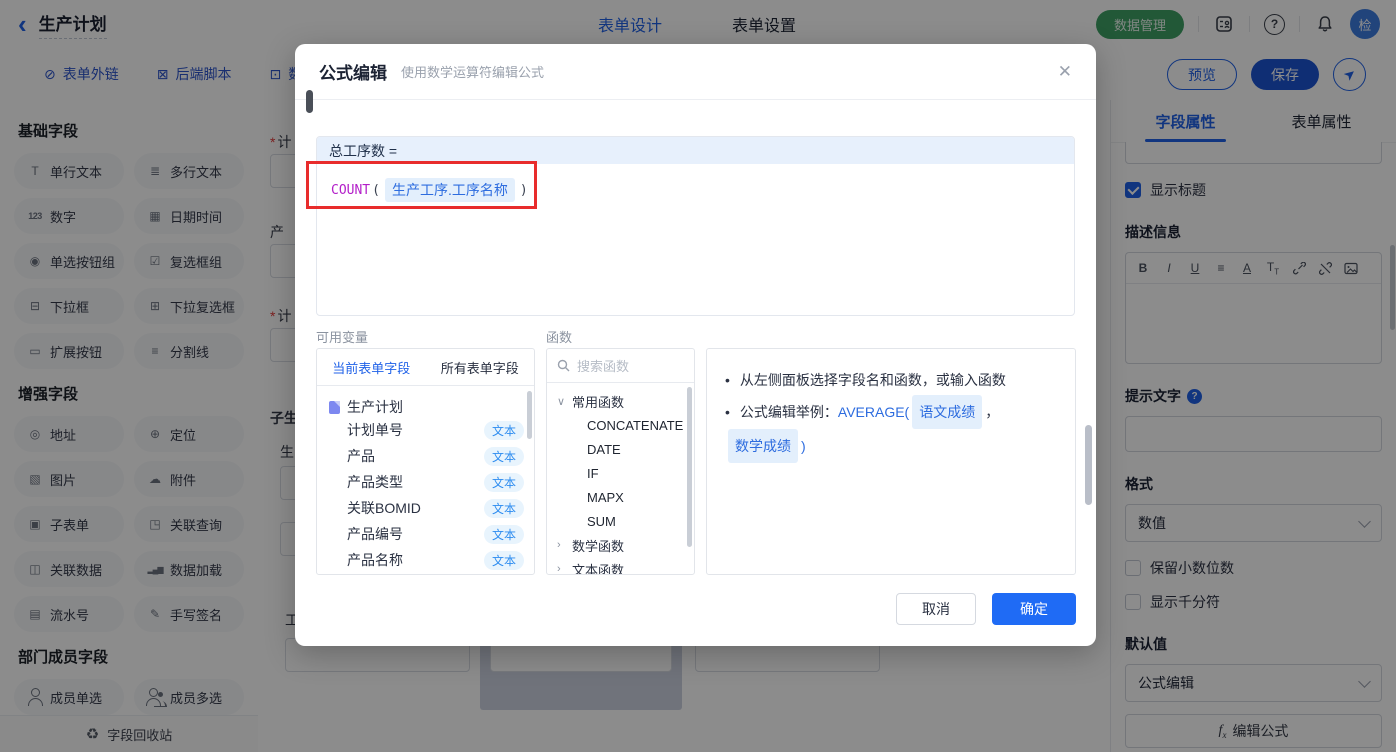 The image size is (1396, 752). I want to click on equals-sign: =, so click(393, 150).